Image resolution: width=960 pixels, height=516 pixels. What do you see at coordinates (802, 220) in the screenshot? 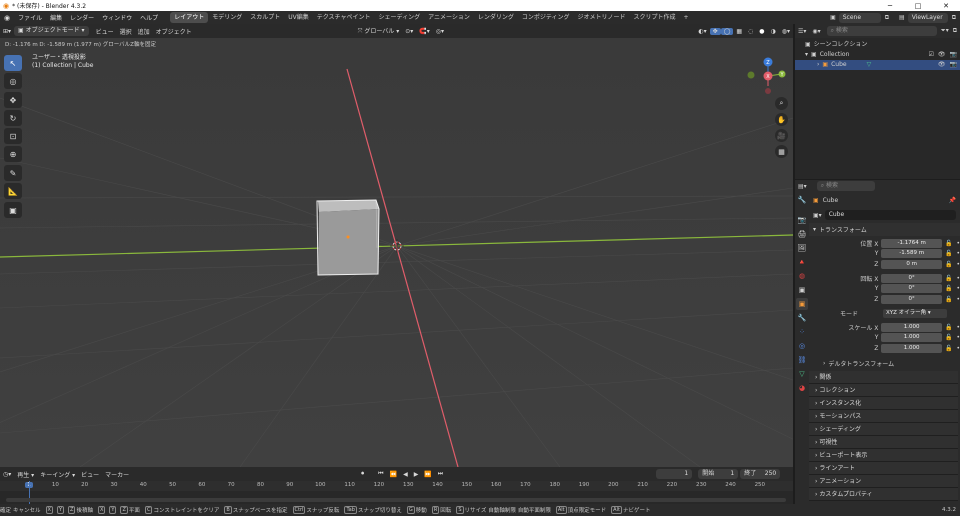
I see `render-tab-icon: 📷` at bounding box center [802, 220].